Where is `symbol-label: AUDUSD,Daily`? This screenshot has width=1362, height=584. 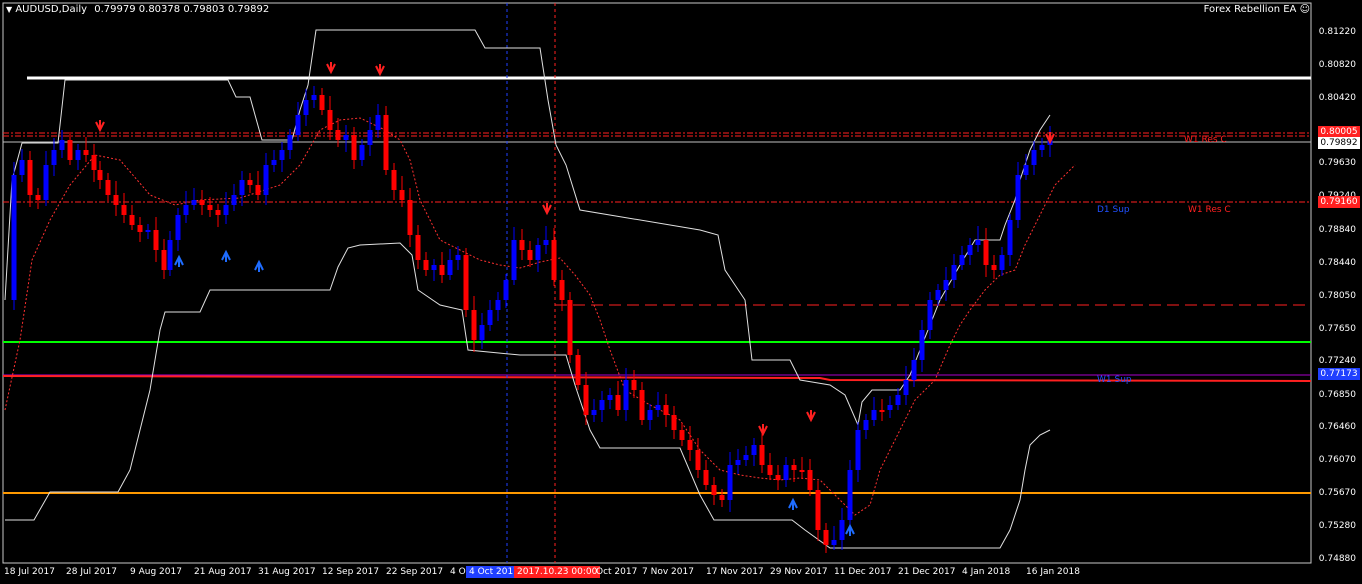 symbol-label: AUDUSD,Daily is located at coordinates (51, 9).